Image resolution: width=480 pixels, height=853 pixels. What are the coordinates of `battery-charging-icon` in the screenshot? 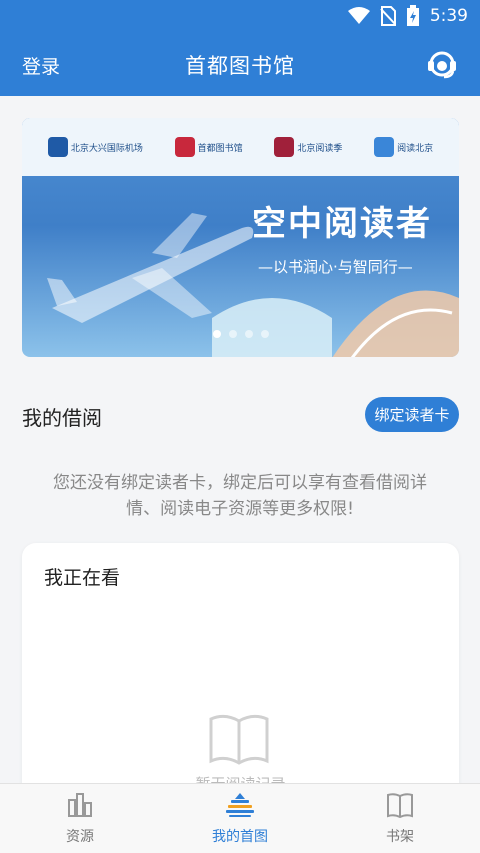 It's located at (413, 16).